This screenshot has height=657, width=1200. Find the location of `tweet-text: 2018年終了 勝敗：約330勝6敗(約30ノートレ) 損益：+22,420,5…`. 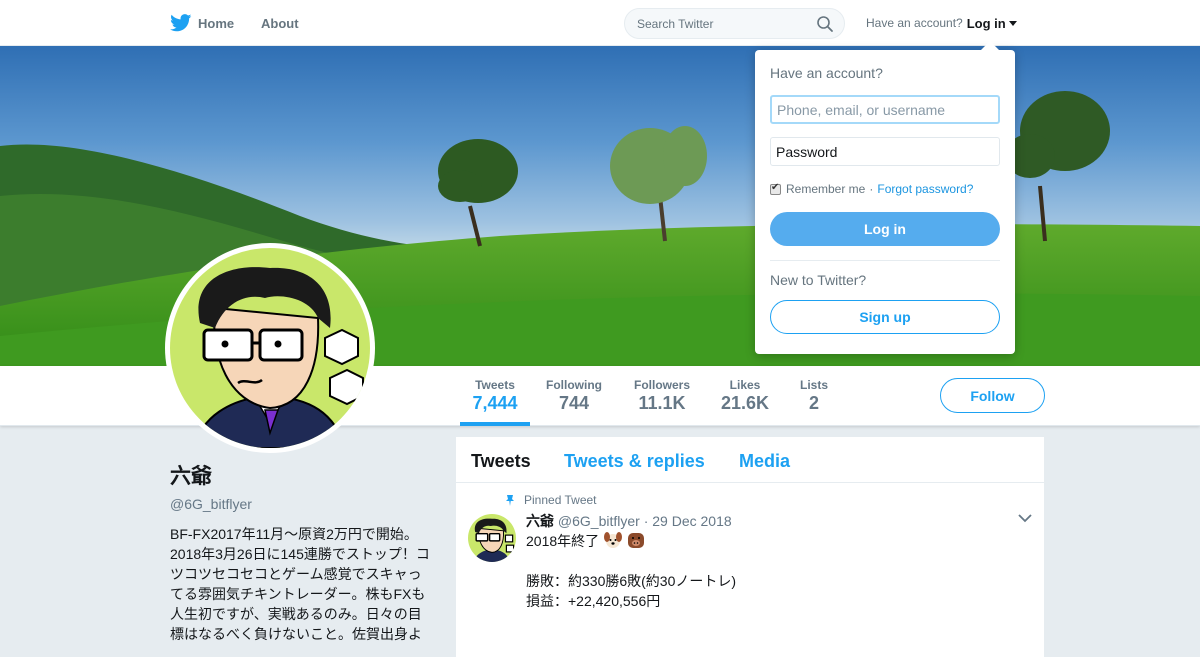

tweet-text: 2018年終了 勝敗：約330勝6敗(約30ノートレ) 損益：+22,420,5… is located at coordinates (776, 571).